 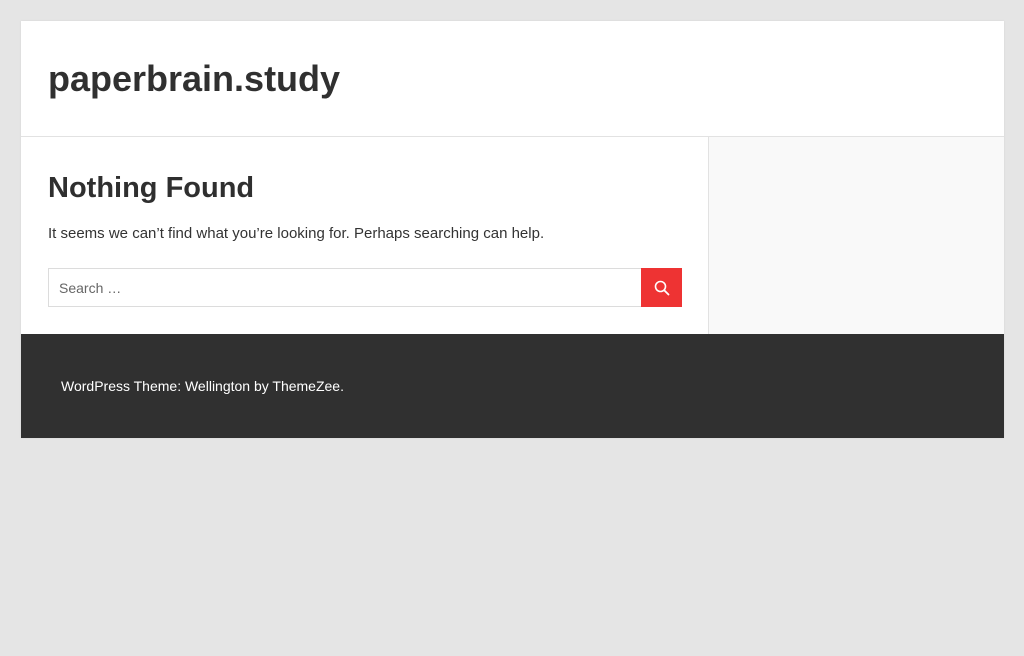 I want to click on search-input, so click(x=344, y=287).